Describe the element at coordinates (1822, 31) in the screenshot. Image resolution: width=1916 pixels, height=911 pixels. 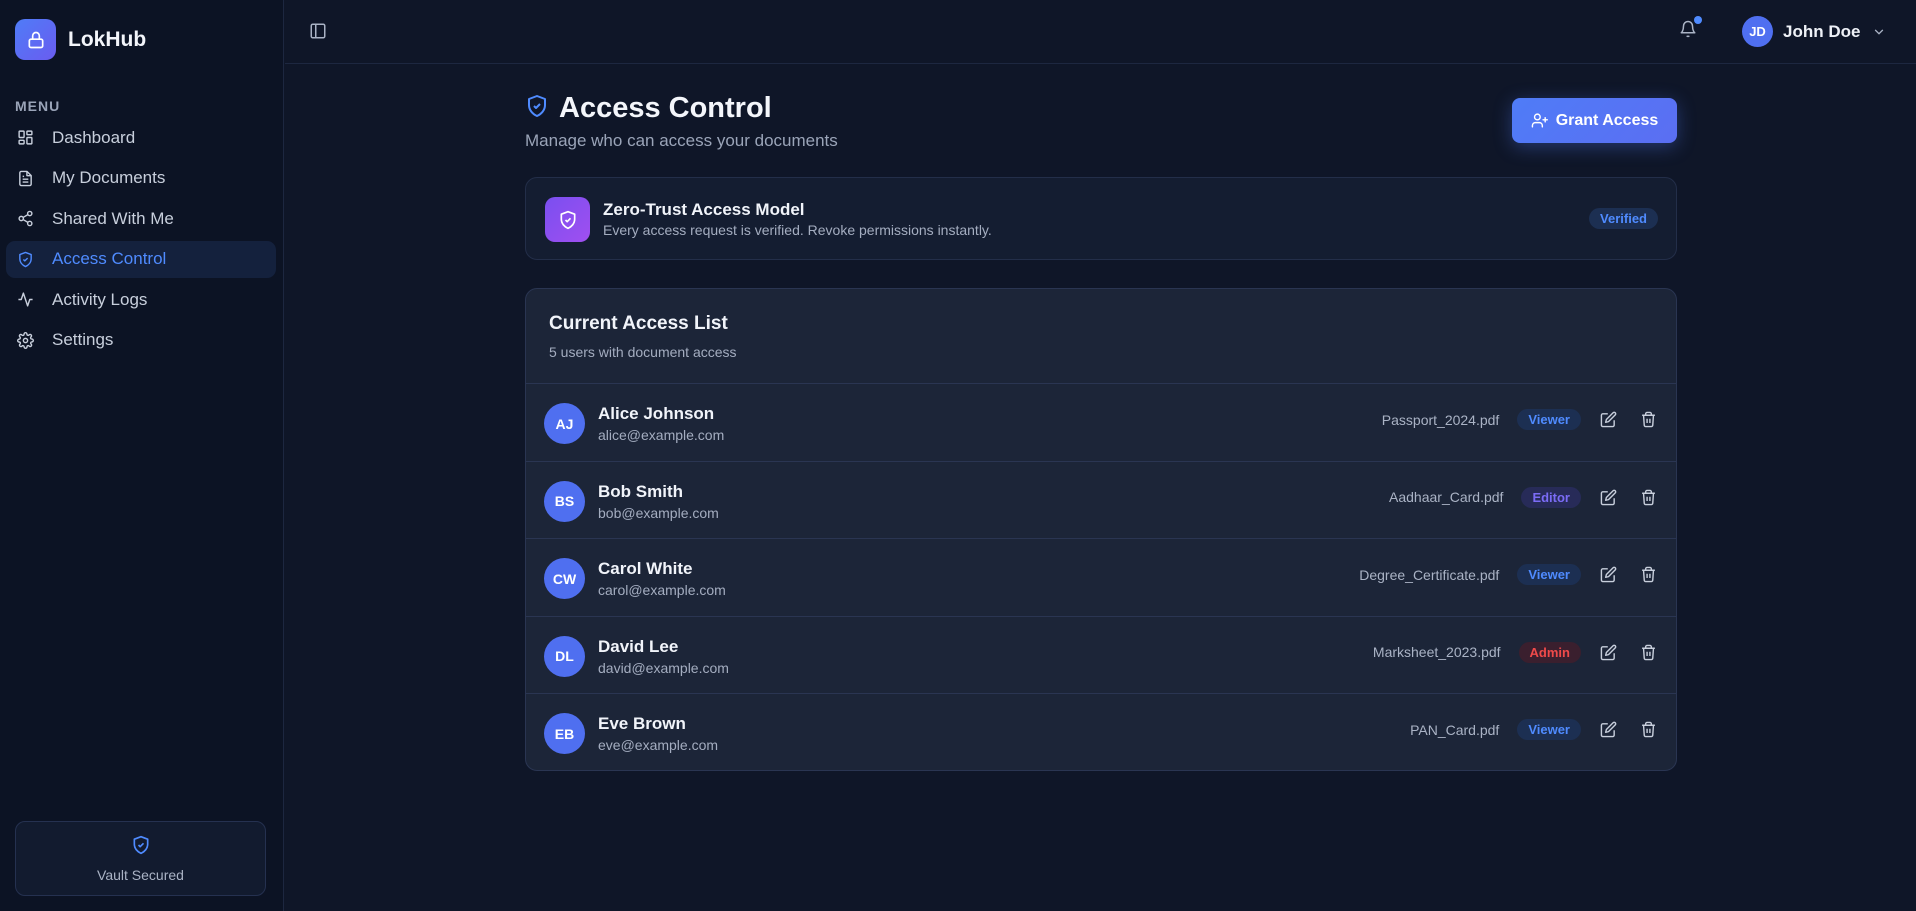
I see `user-name: John Doe` at that location.